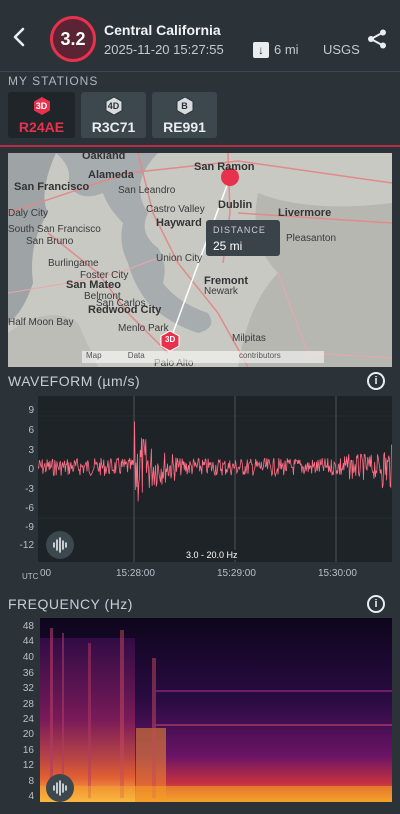  Describe the element at coordinates (29, 508) in the screenshot. I see `y-tick: -6` at that location.